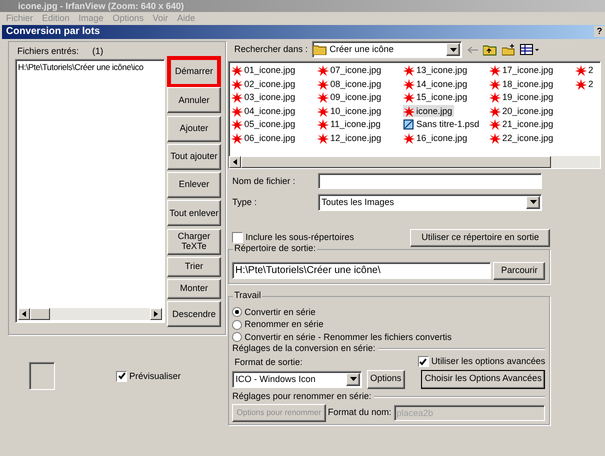 The width and height of the screenshot is (605, 456). Describe the element at coordinates (350, 124) in the screenshot. I see `file-item: 11_icone.jpg` at that location.